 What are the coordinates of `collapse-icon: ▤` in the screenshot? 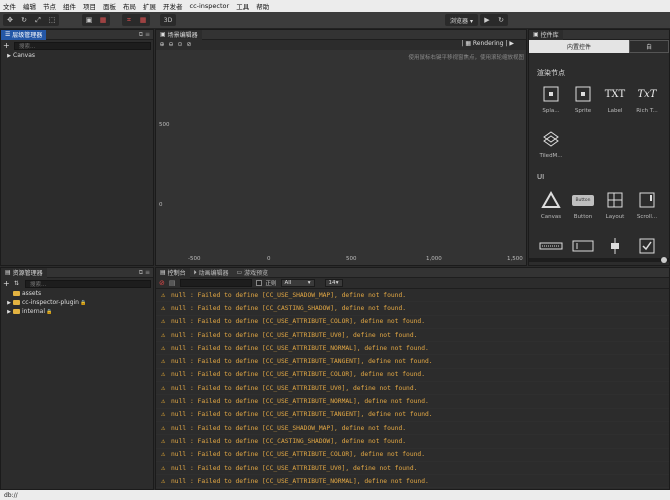 It's located at (172, 283).